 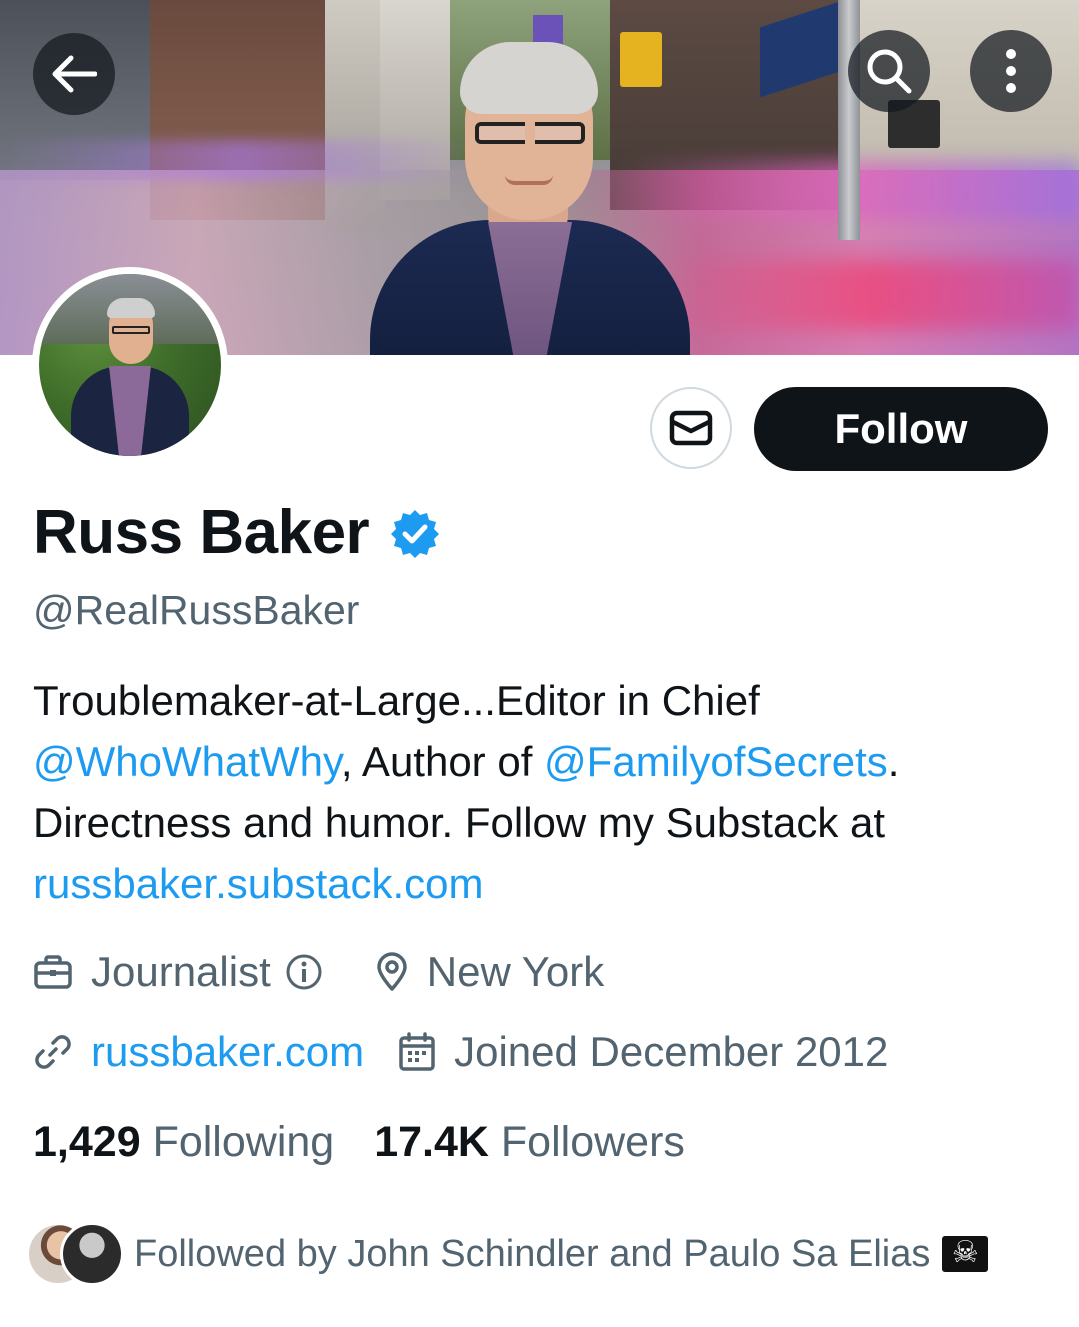 I want to click on profile-meta-row: russbaker.com Joined December 2012, so click(x=477, y=1052).